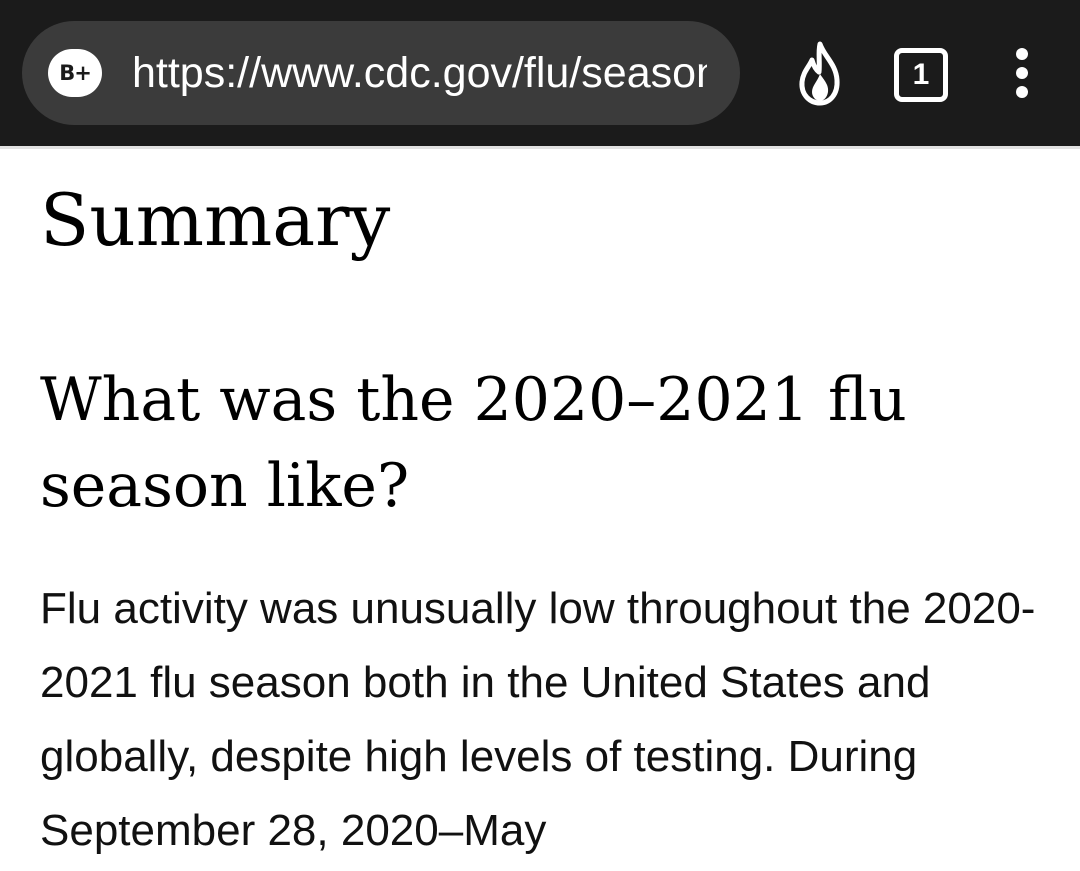 The image size is (1080, 871). I want to click on tab-switcher-button: 1, so click(922, 74).